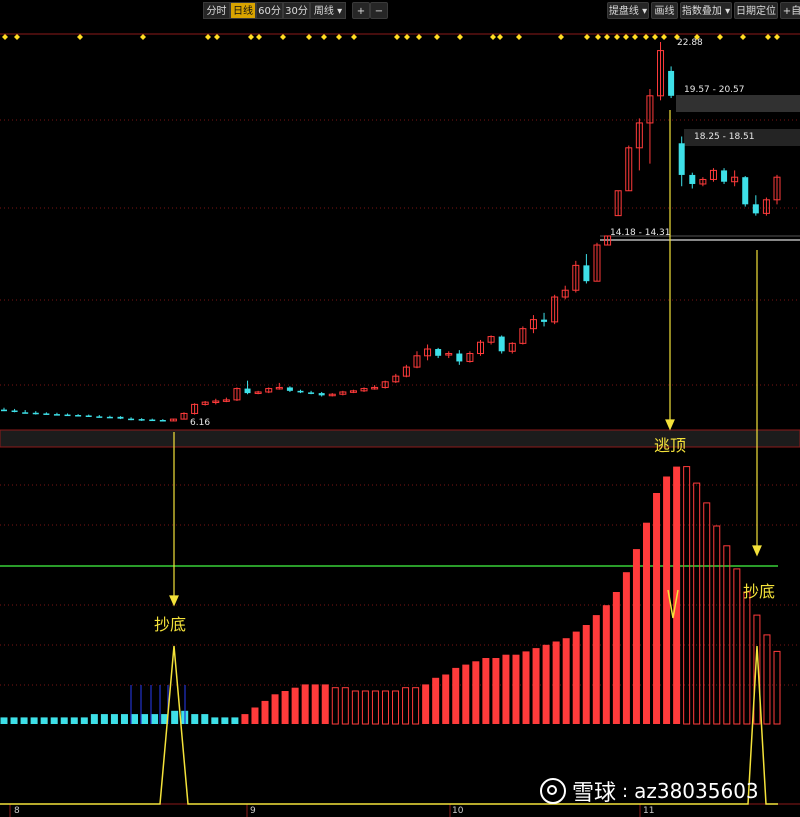 This screenshot has width=800, height=817. Describe the element at coordinates (670, 445) in the screenshot. I see `annotation-top-escape: 逃顶` at that location.